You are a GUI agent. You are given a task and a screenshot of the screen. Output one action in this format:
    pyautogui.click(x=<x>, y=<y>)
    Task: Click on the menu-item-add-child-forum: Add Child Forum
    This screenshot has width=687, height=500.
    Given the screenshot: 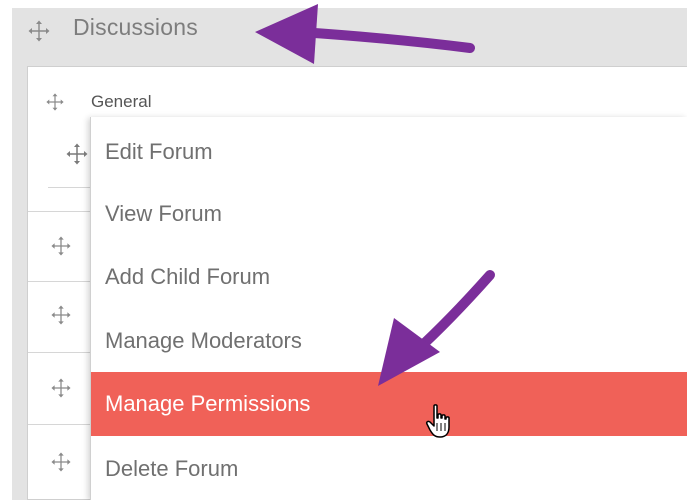 What is the action you would take?
    pyautogui.click(x=389, y=276)
    